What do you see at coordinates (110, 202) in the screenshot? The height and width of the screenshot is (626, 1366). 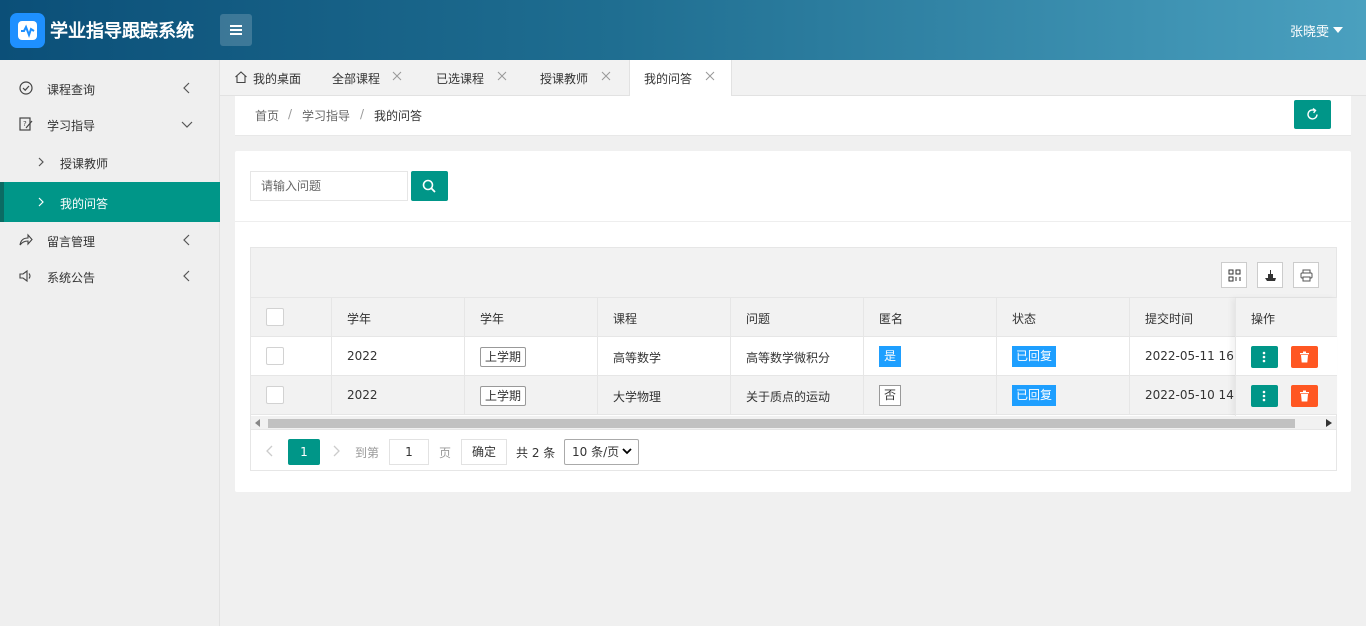 I see `sidebar-subitem-my-qa: 我的问答` at bounding box center [110, 202].